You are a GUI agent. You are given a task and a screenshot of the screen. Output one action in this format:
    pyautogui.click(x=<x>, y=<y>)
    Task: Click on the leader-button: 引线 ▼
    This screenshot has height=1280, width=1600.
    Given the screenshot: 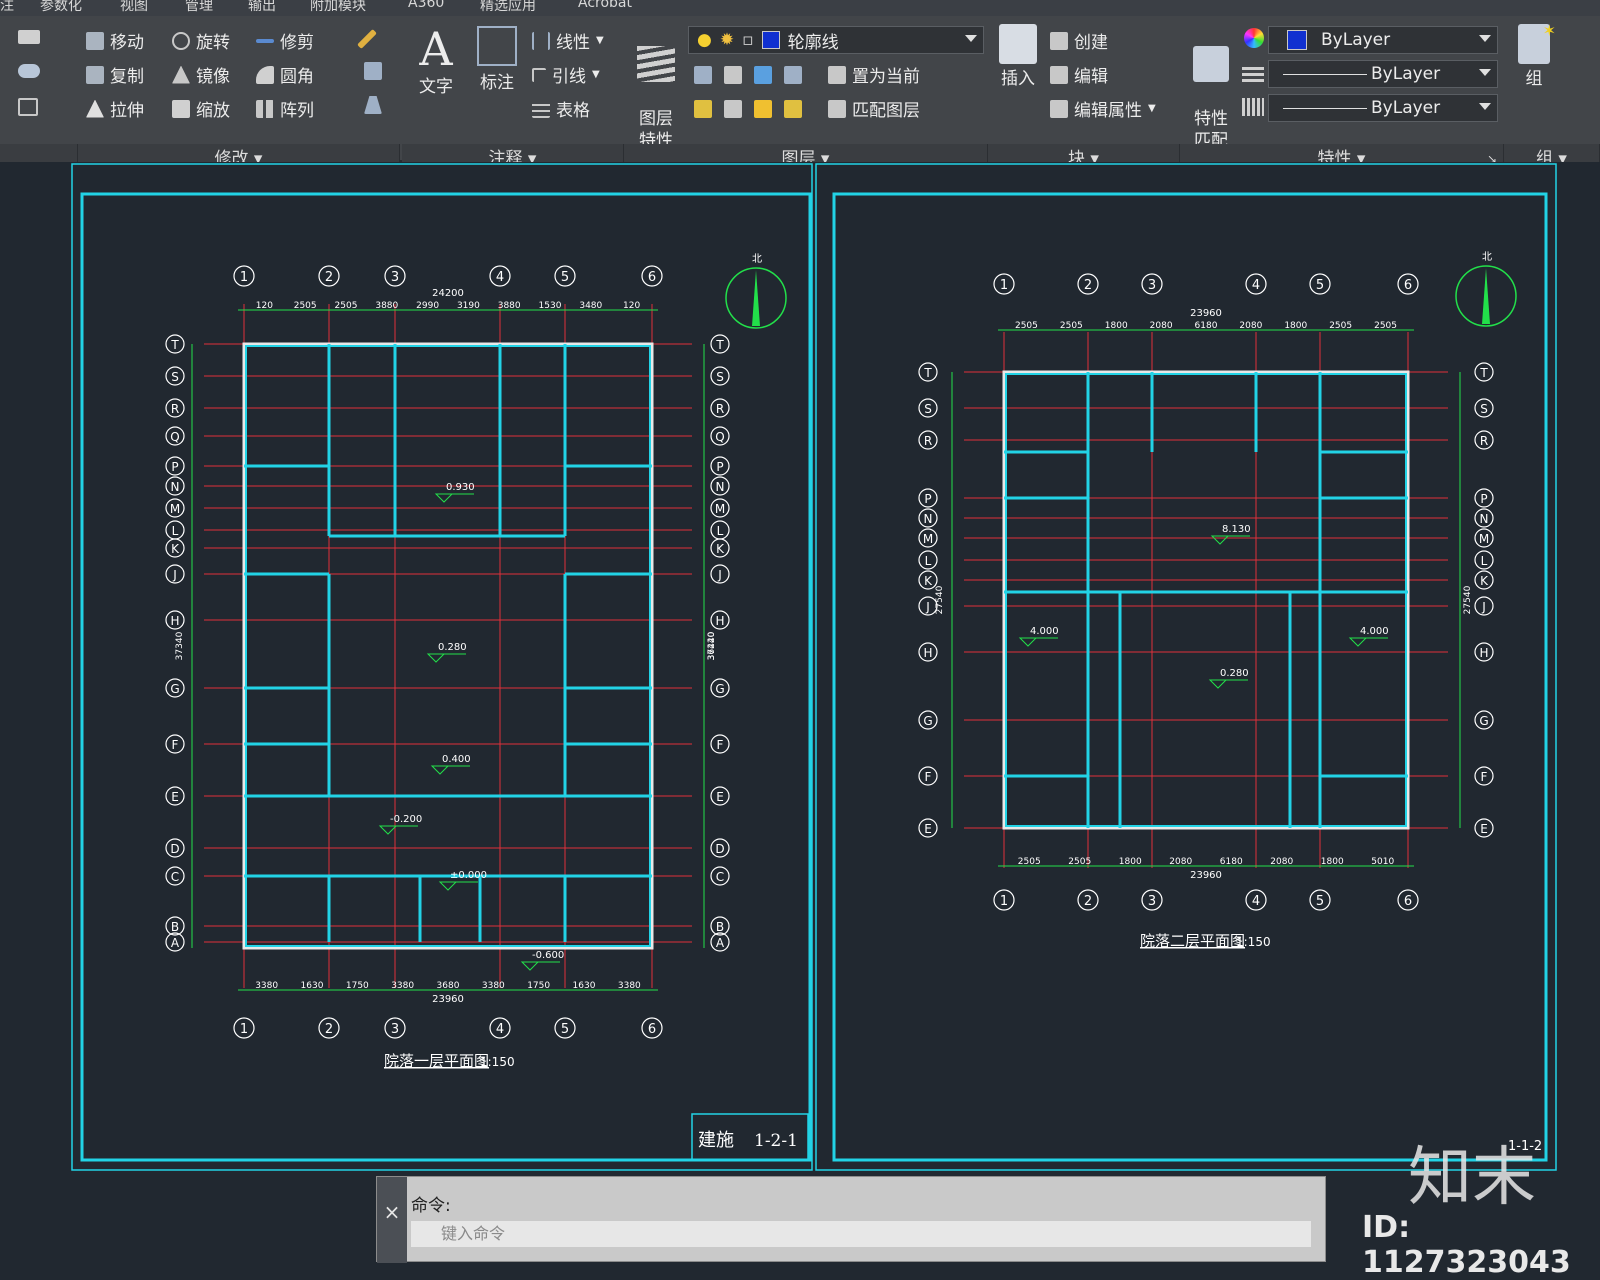 What is the action you would take?
    pyautogui.click(x=566, y=74)
    